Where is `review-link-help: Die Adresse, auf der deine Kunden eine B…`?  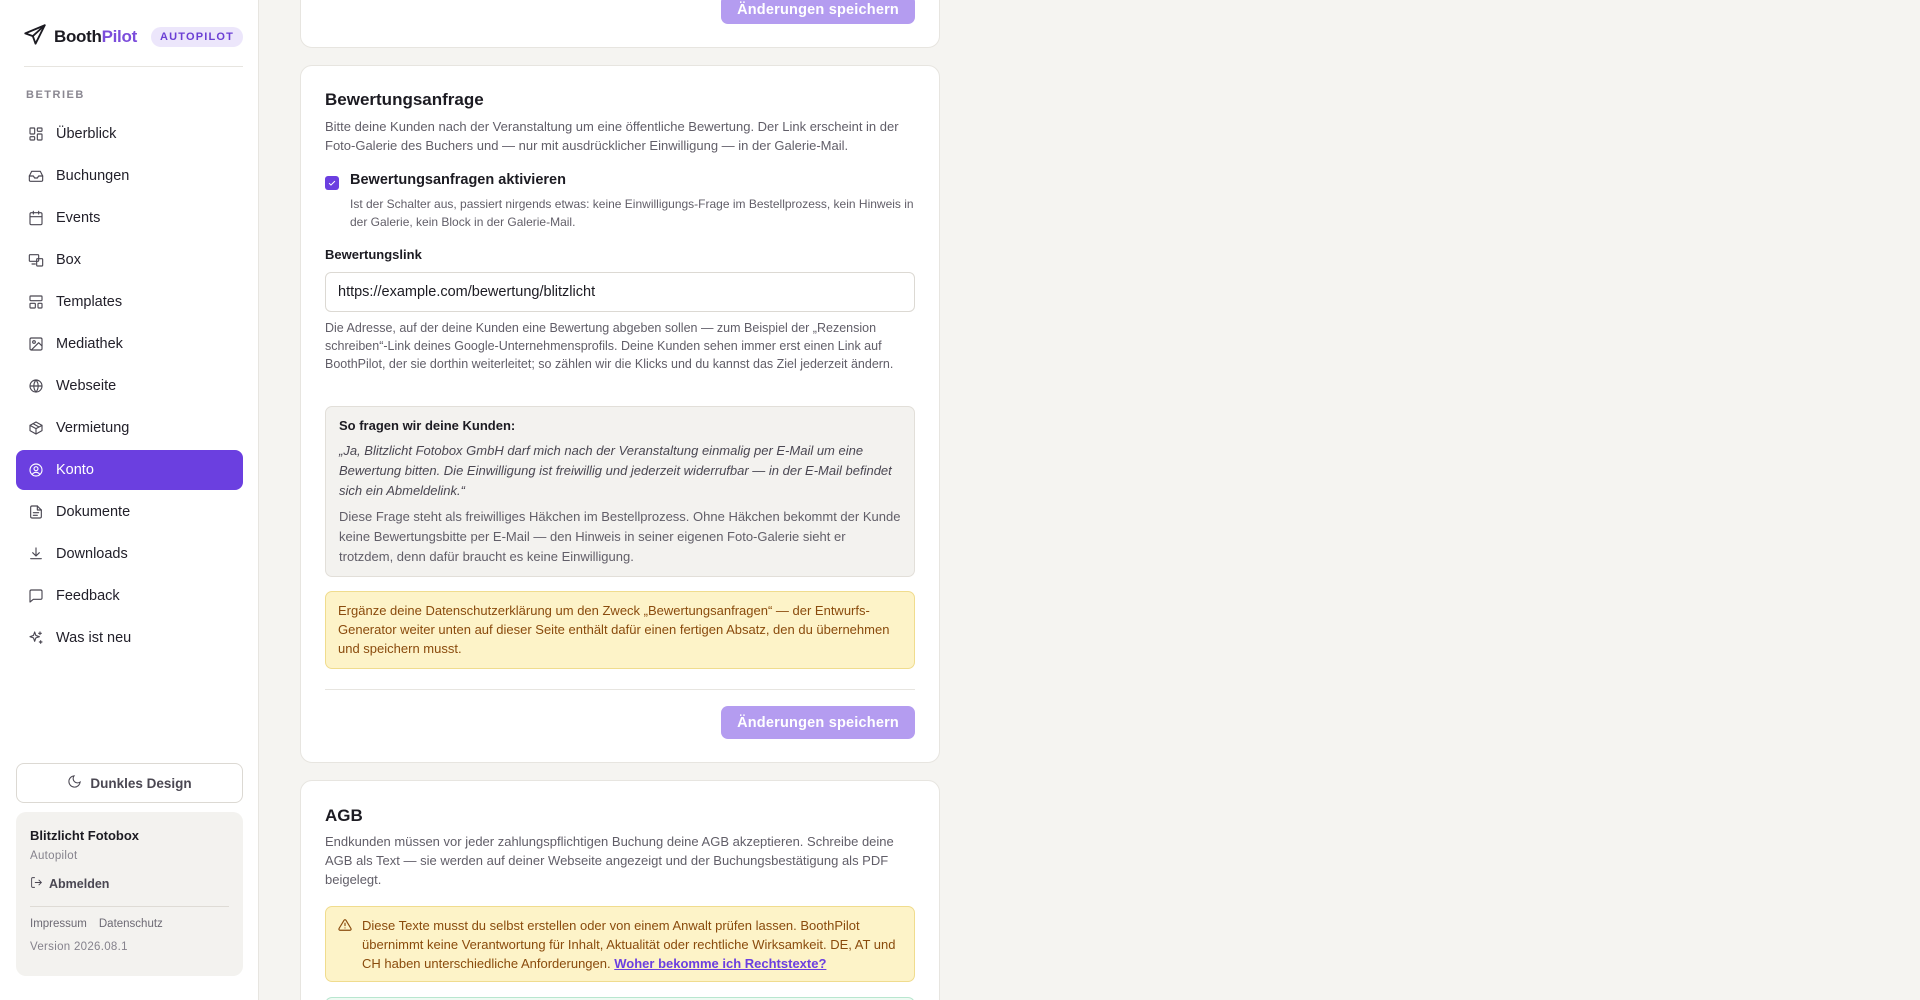 review-link-help: Die Adresse, auf der deine Kunden eine B… is located at coordinates (609, 346).